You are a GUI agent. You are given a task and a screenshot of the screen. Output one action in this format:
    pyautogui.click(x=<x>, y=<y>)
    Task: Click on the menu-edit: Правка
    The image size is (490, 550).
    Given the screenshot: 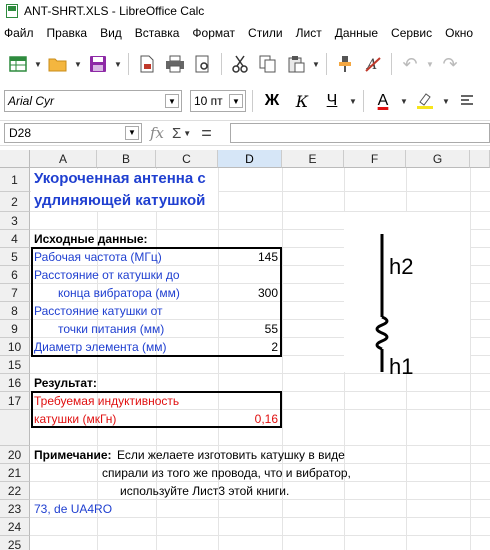 What is the action you would take?
    pyautogui.click(x=67, y=33)
    